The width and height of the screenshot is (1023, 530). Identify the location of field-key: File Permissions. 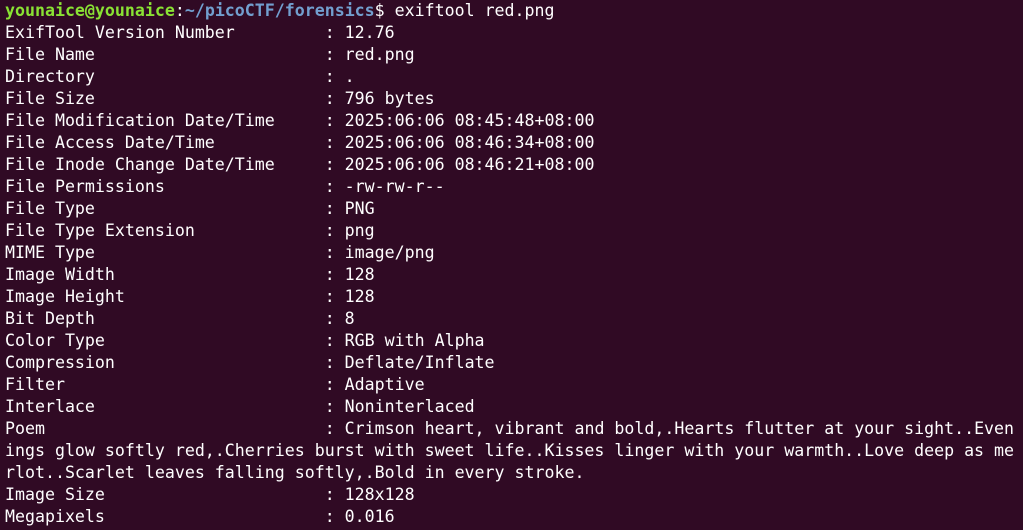
(165, 186).